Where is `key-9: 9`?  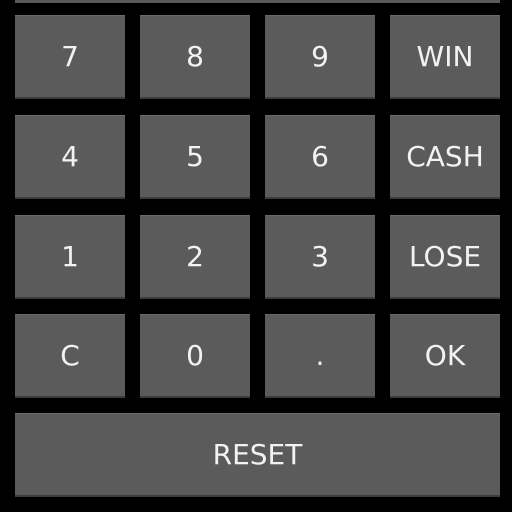
key-9: 9 is located at coordinates (320, 57).